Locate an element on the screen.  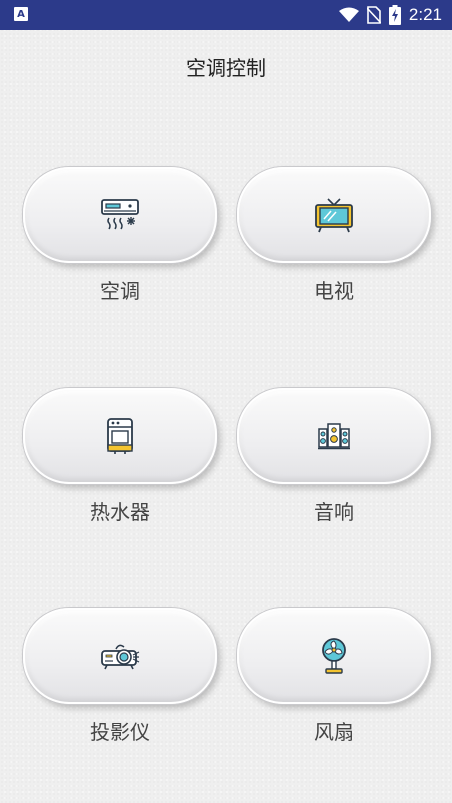
air-conditioner-icon is located at coordinates (120, 214).